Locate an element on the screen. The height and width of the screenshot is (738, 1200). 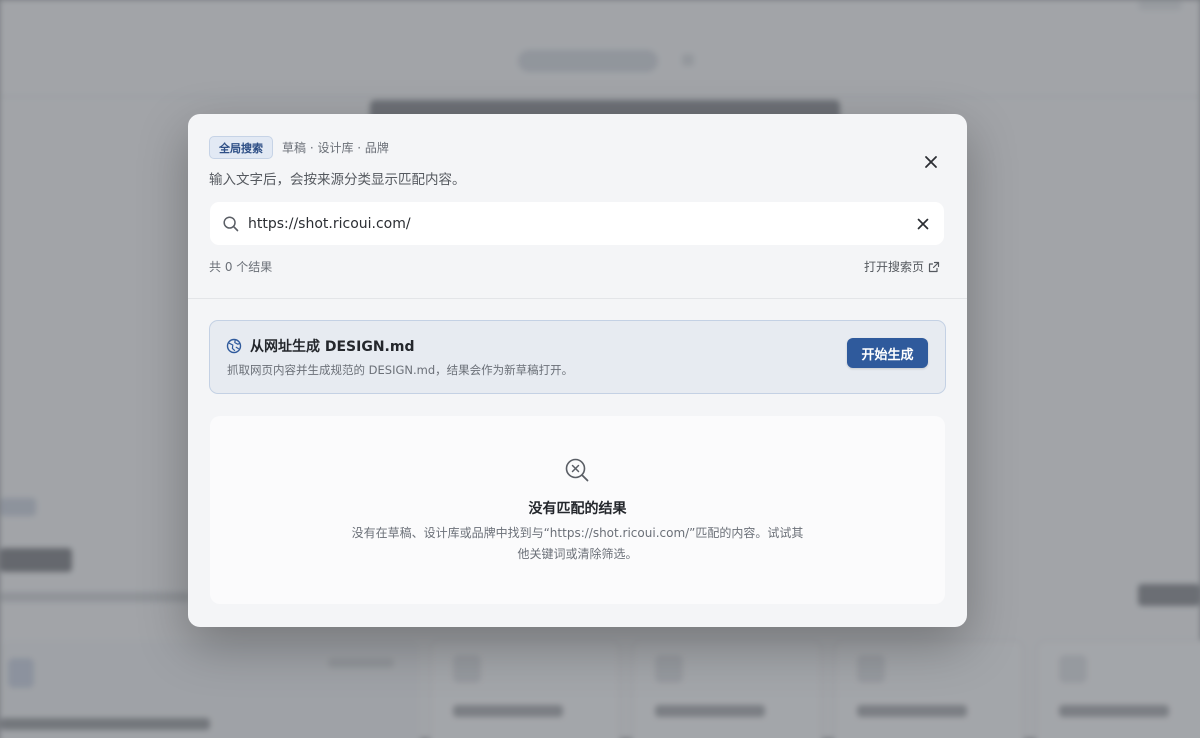
search-icon is located at coordinates (231, 224).